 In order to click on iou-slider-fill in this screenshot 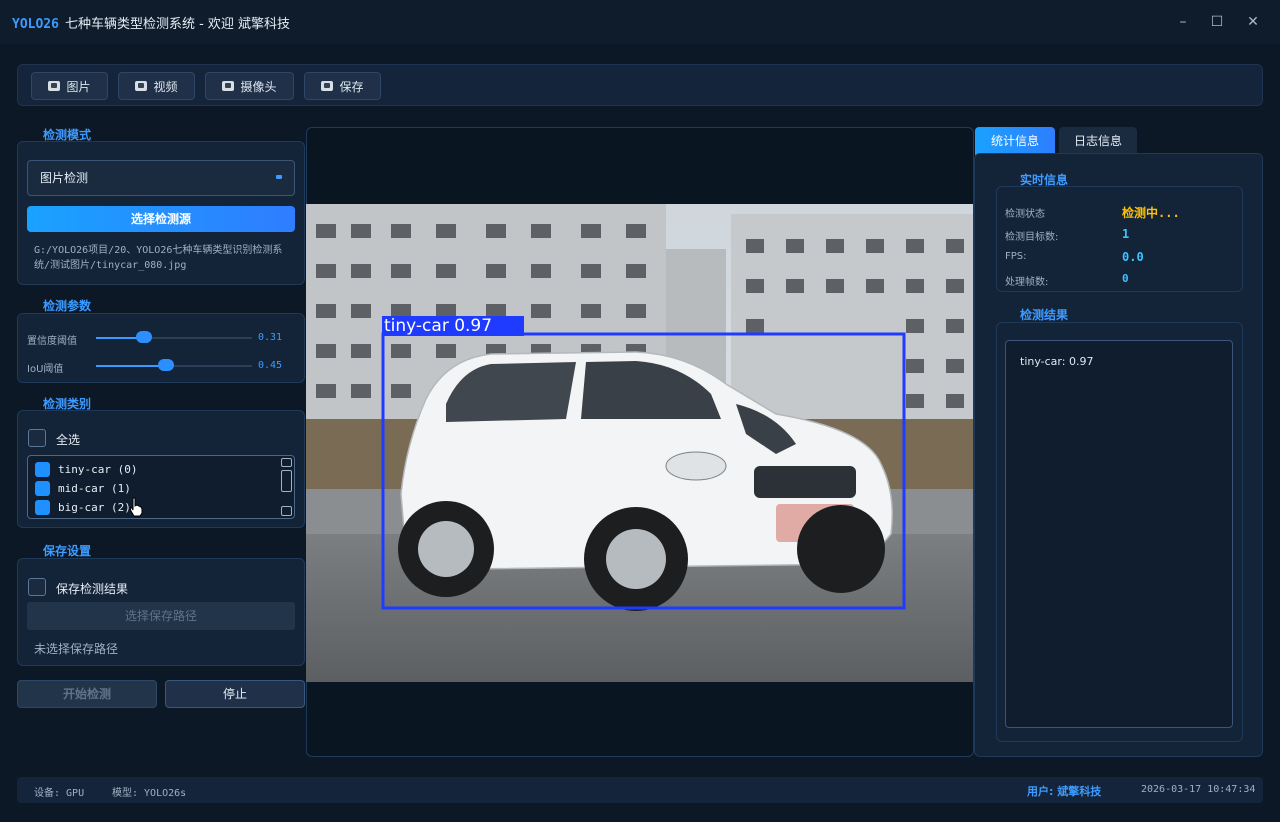, I will do `click(131, 366)`.